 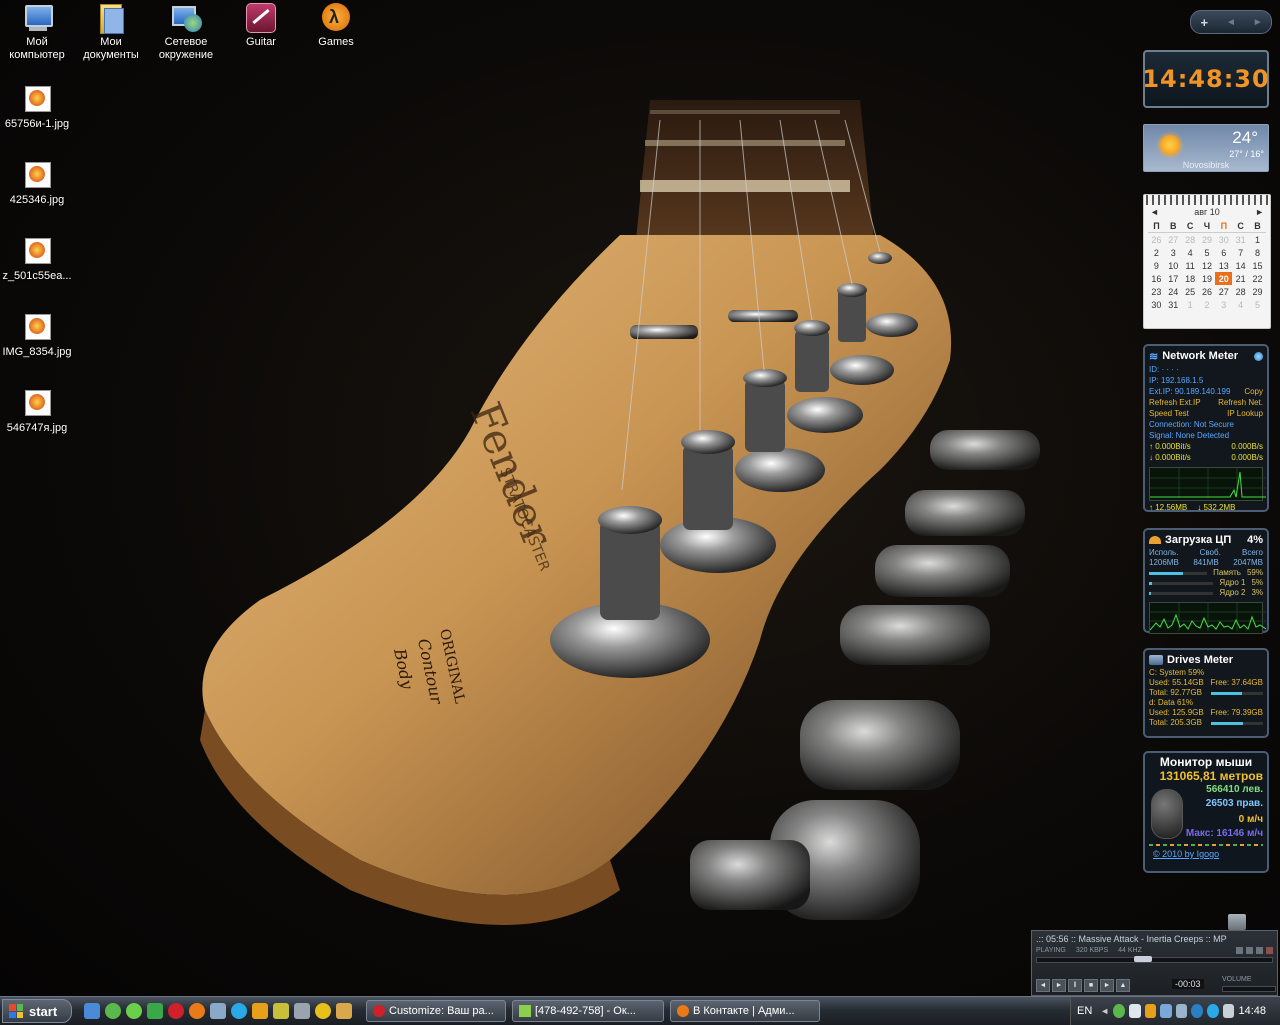 I want to click on winamp-tray-icon, so click(x=1150, y=1011).